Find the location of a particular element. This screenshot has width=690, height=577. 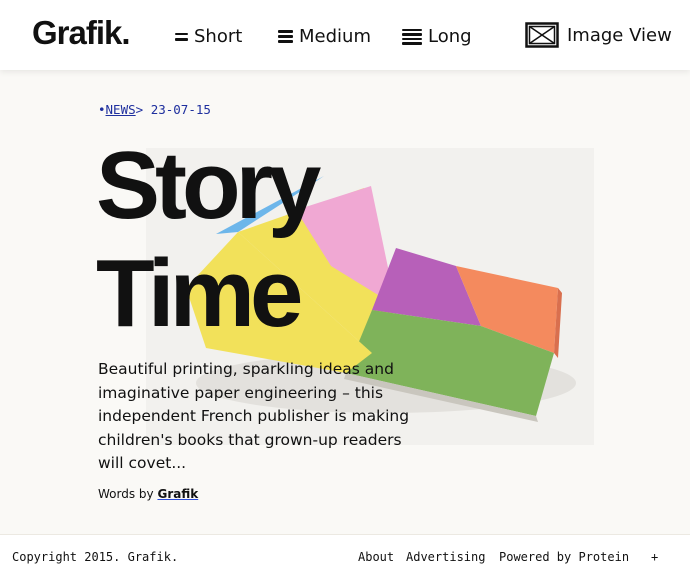

nav-short-label: Short is located at coordinates (218, 36).